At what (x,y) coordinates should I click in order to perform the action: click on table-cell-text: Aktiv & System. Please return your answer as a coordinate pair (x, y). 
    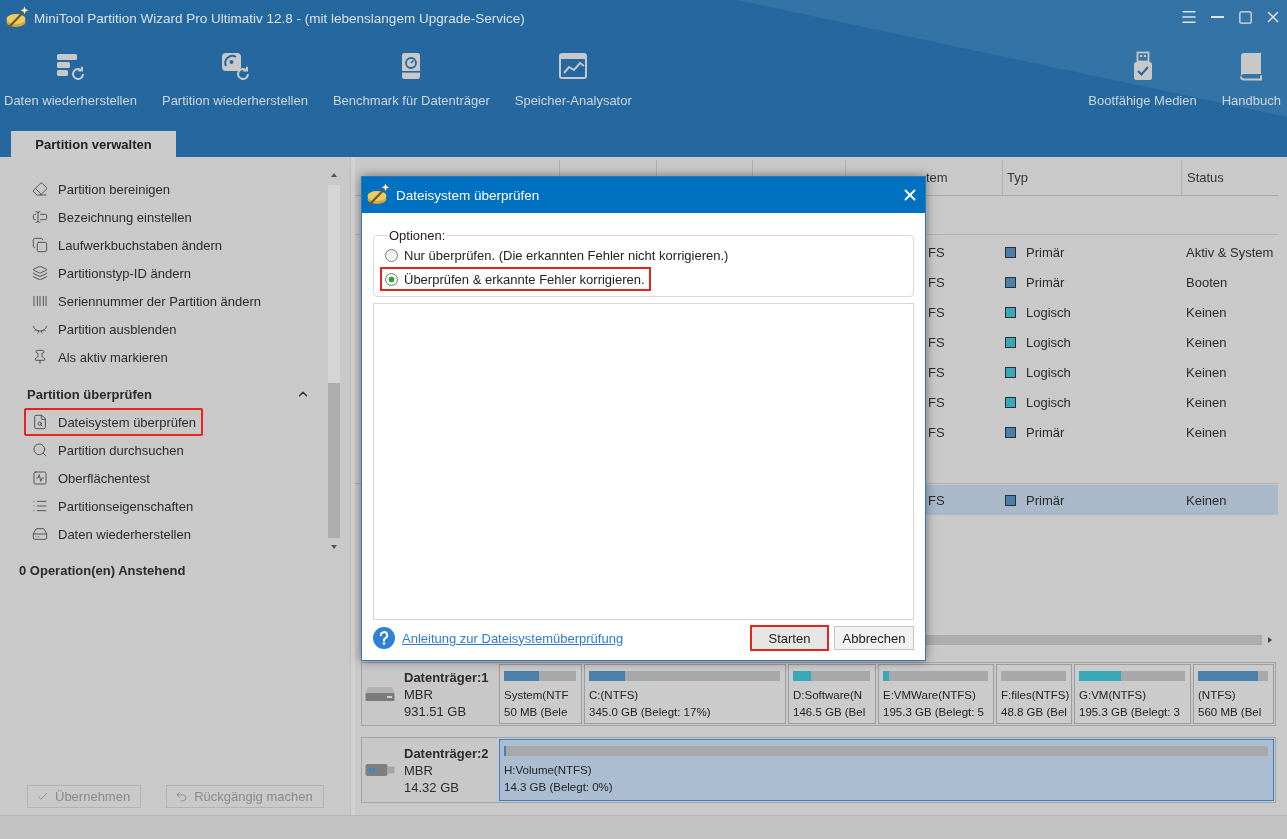
    Looking at the image, I should click on (1229, 252).